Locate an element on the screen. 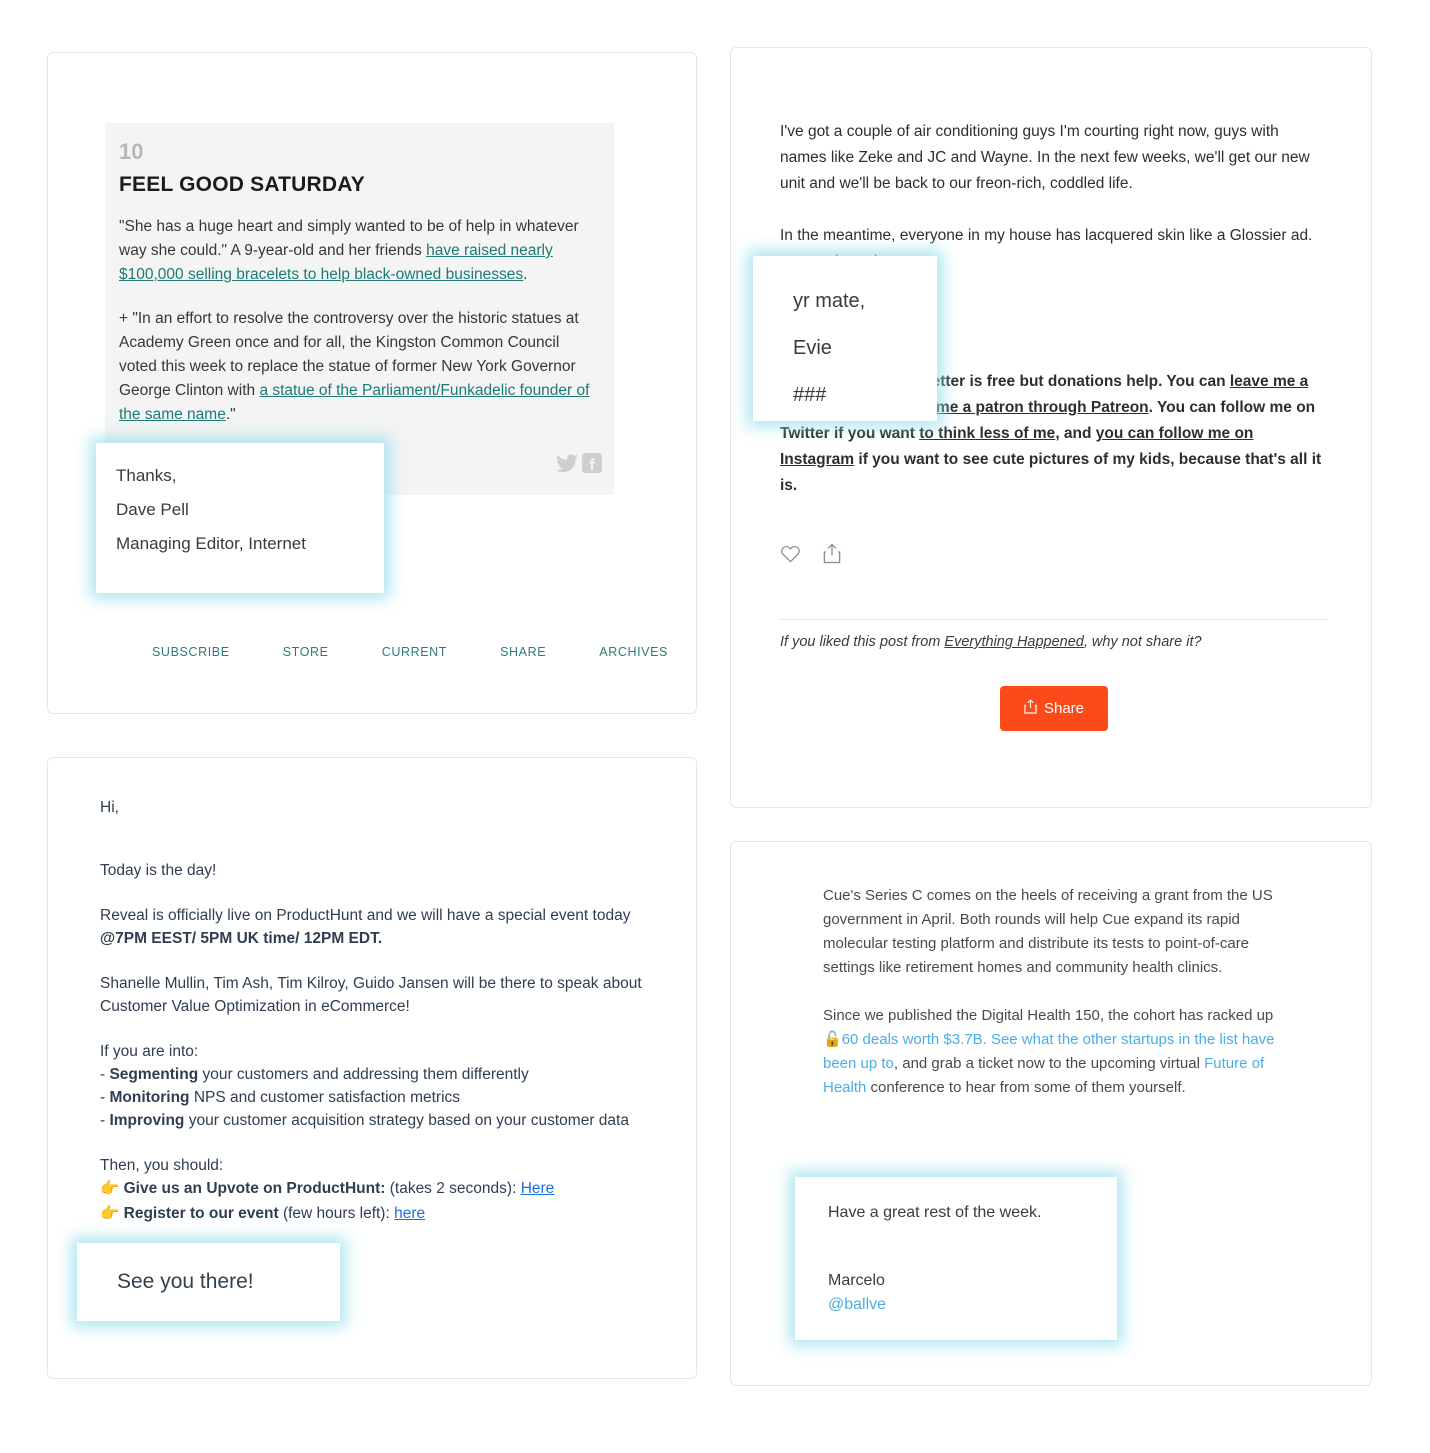  footer-link-share: SHARE is located at coordinates (523, 652).